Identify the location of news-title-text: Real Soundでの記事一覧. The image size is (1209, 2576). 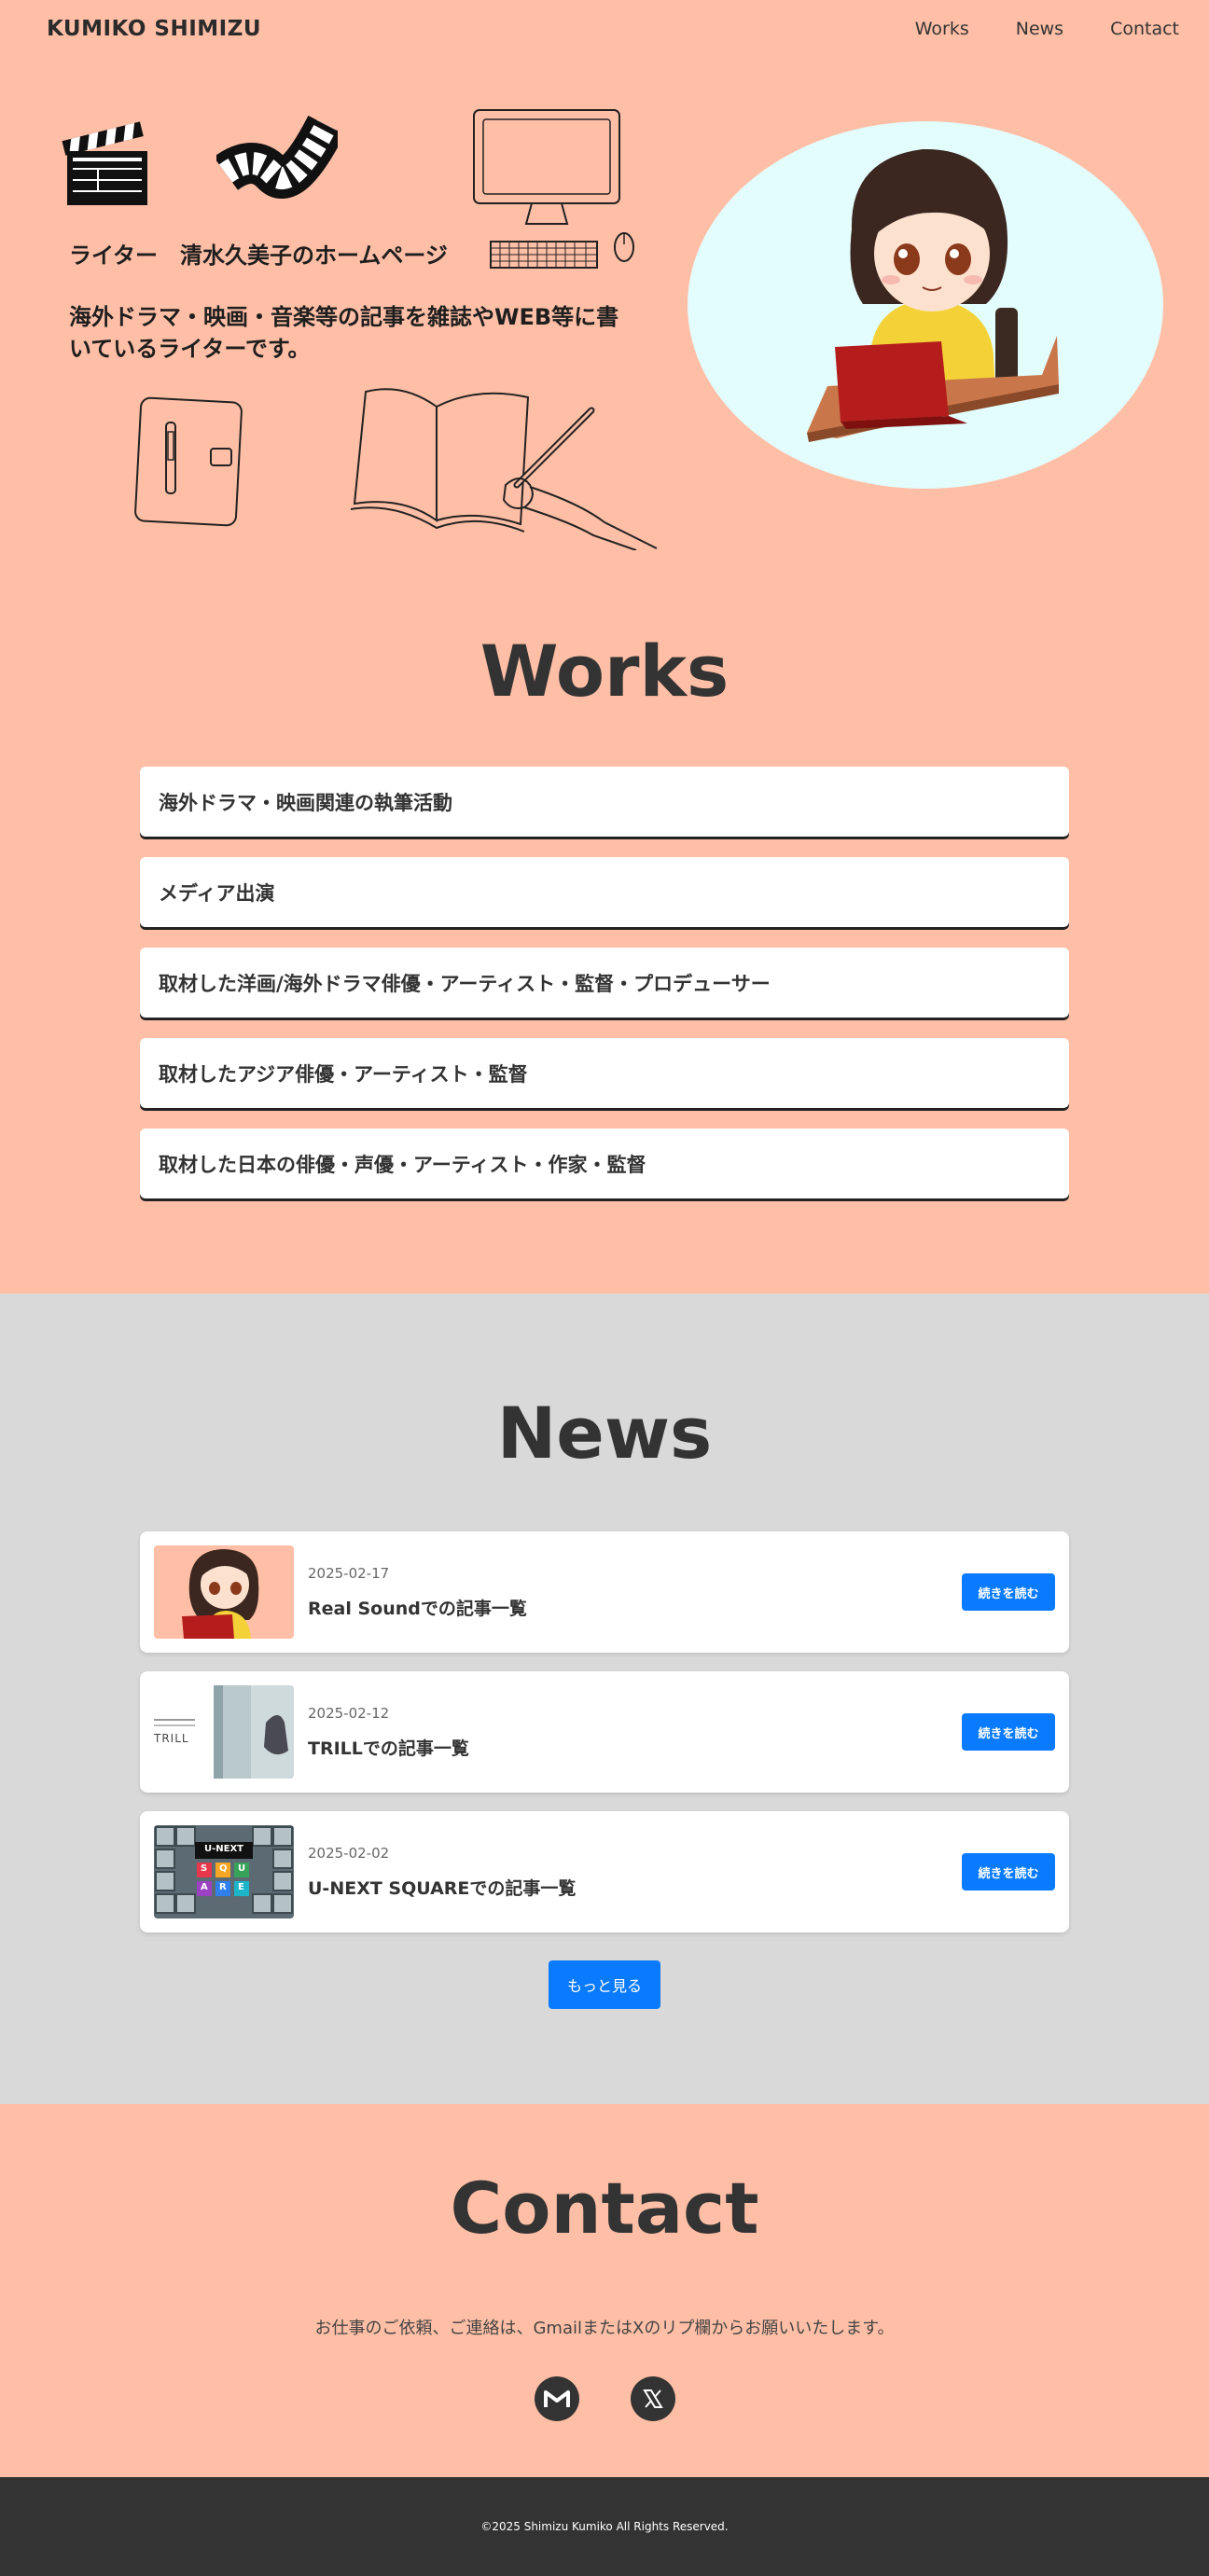
(635, 1607).